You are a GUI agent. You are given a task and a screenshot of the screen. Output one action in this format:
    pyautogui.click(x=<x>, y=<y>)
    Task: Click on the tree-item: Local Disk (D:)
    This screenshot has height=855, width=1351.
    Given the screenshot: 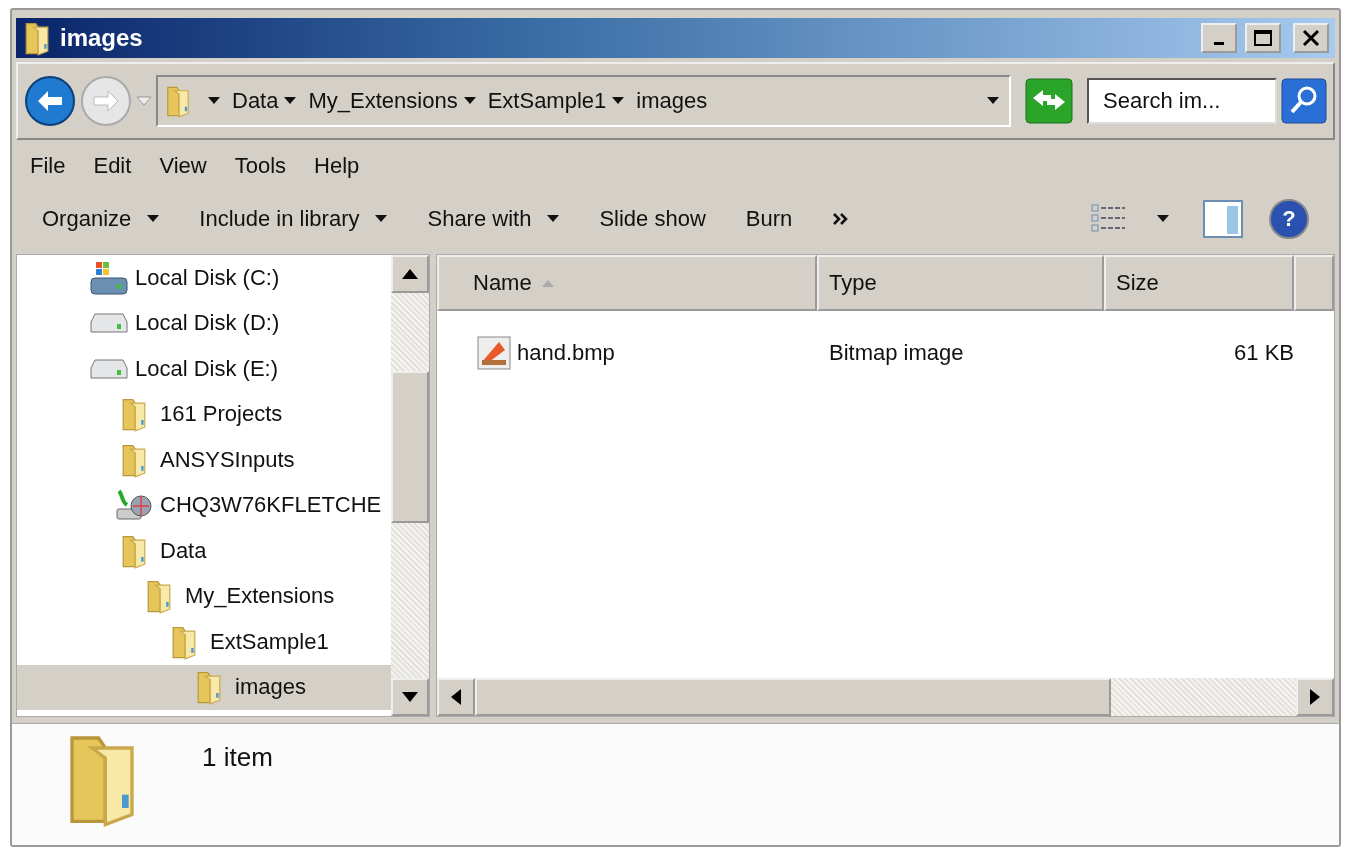 What is the action you would take?
    pyautogui.click(x=204, y=323)
    